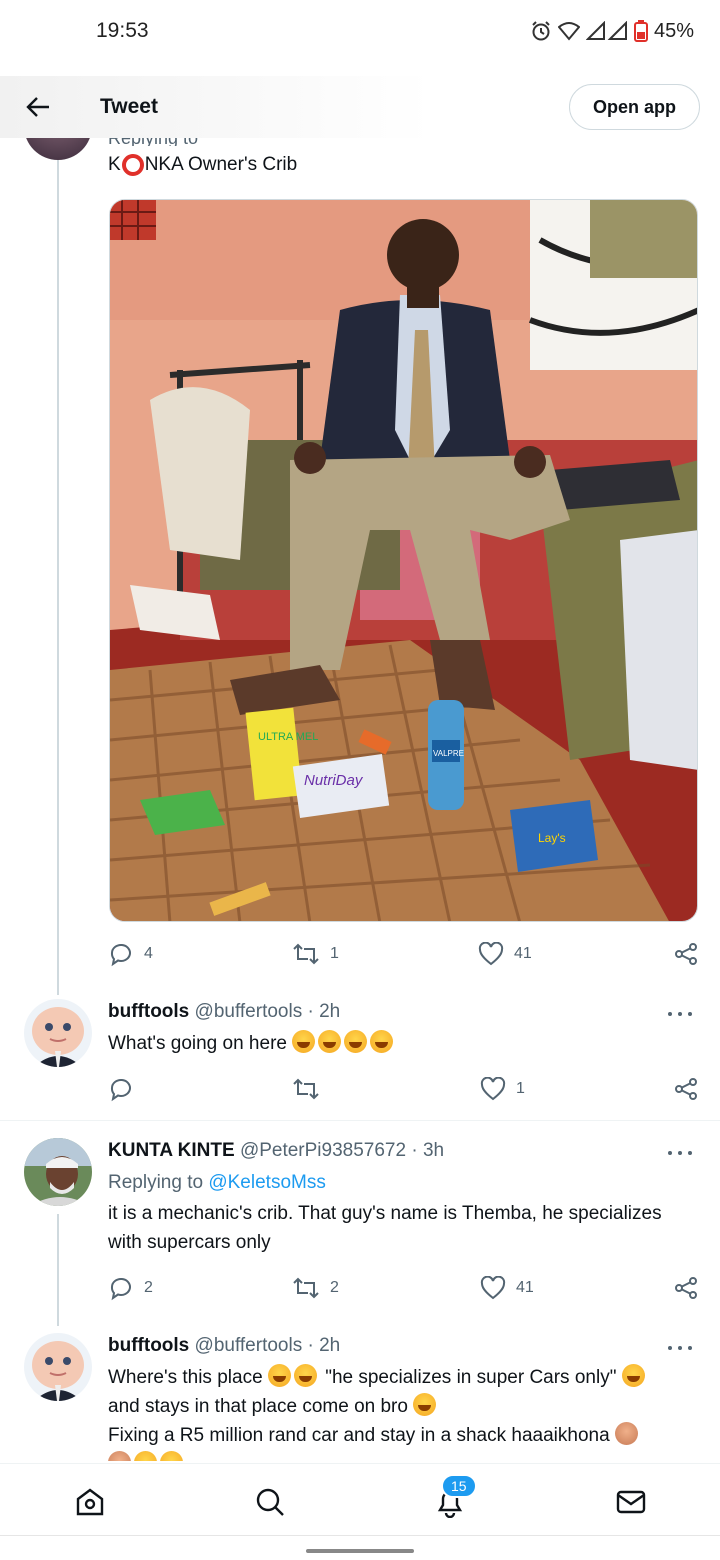  I want to click on heart-icon, so click(491, 954).